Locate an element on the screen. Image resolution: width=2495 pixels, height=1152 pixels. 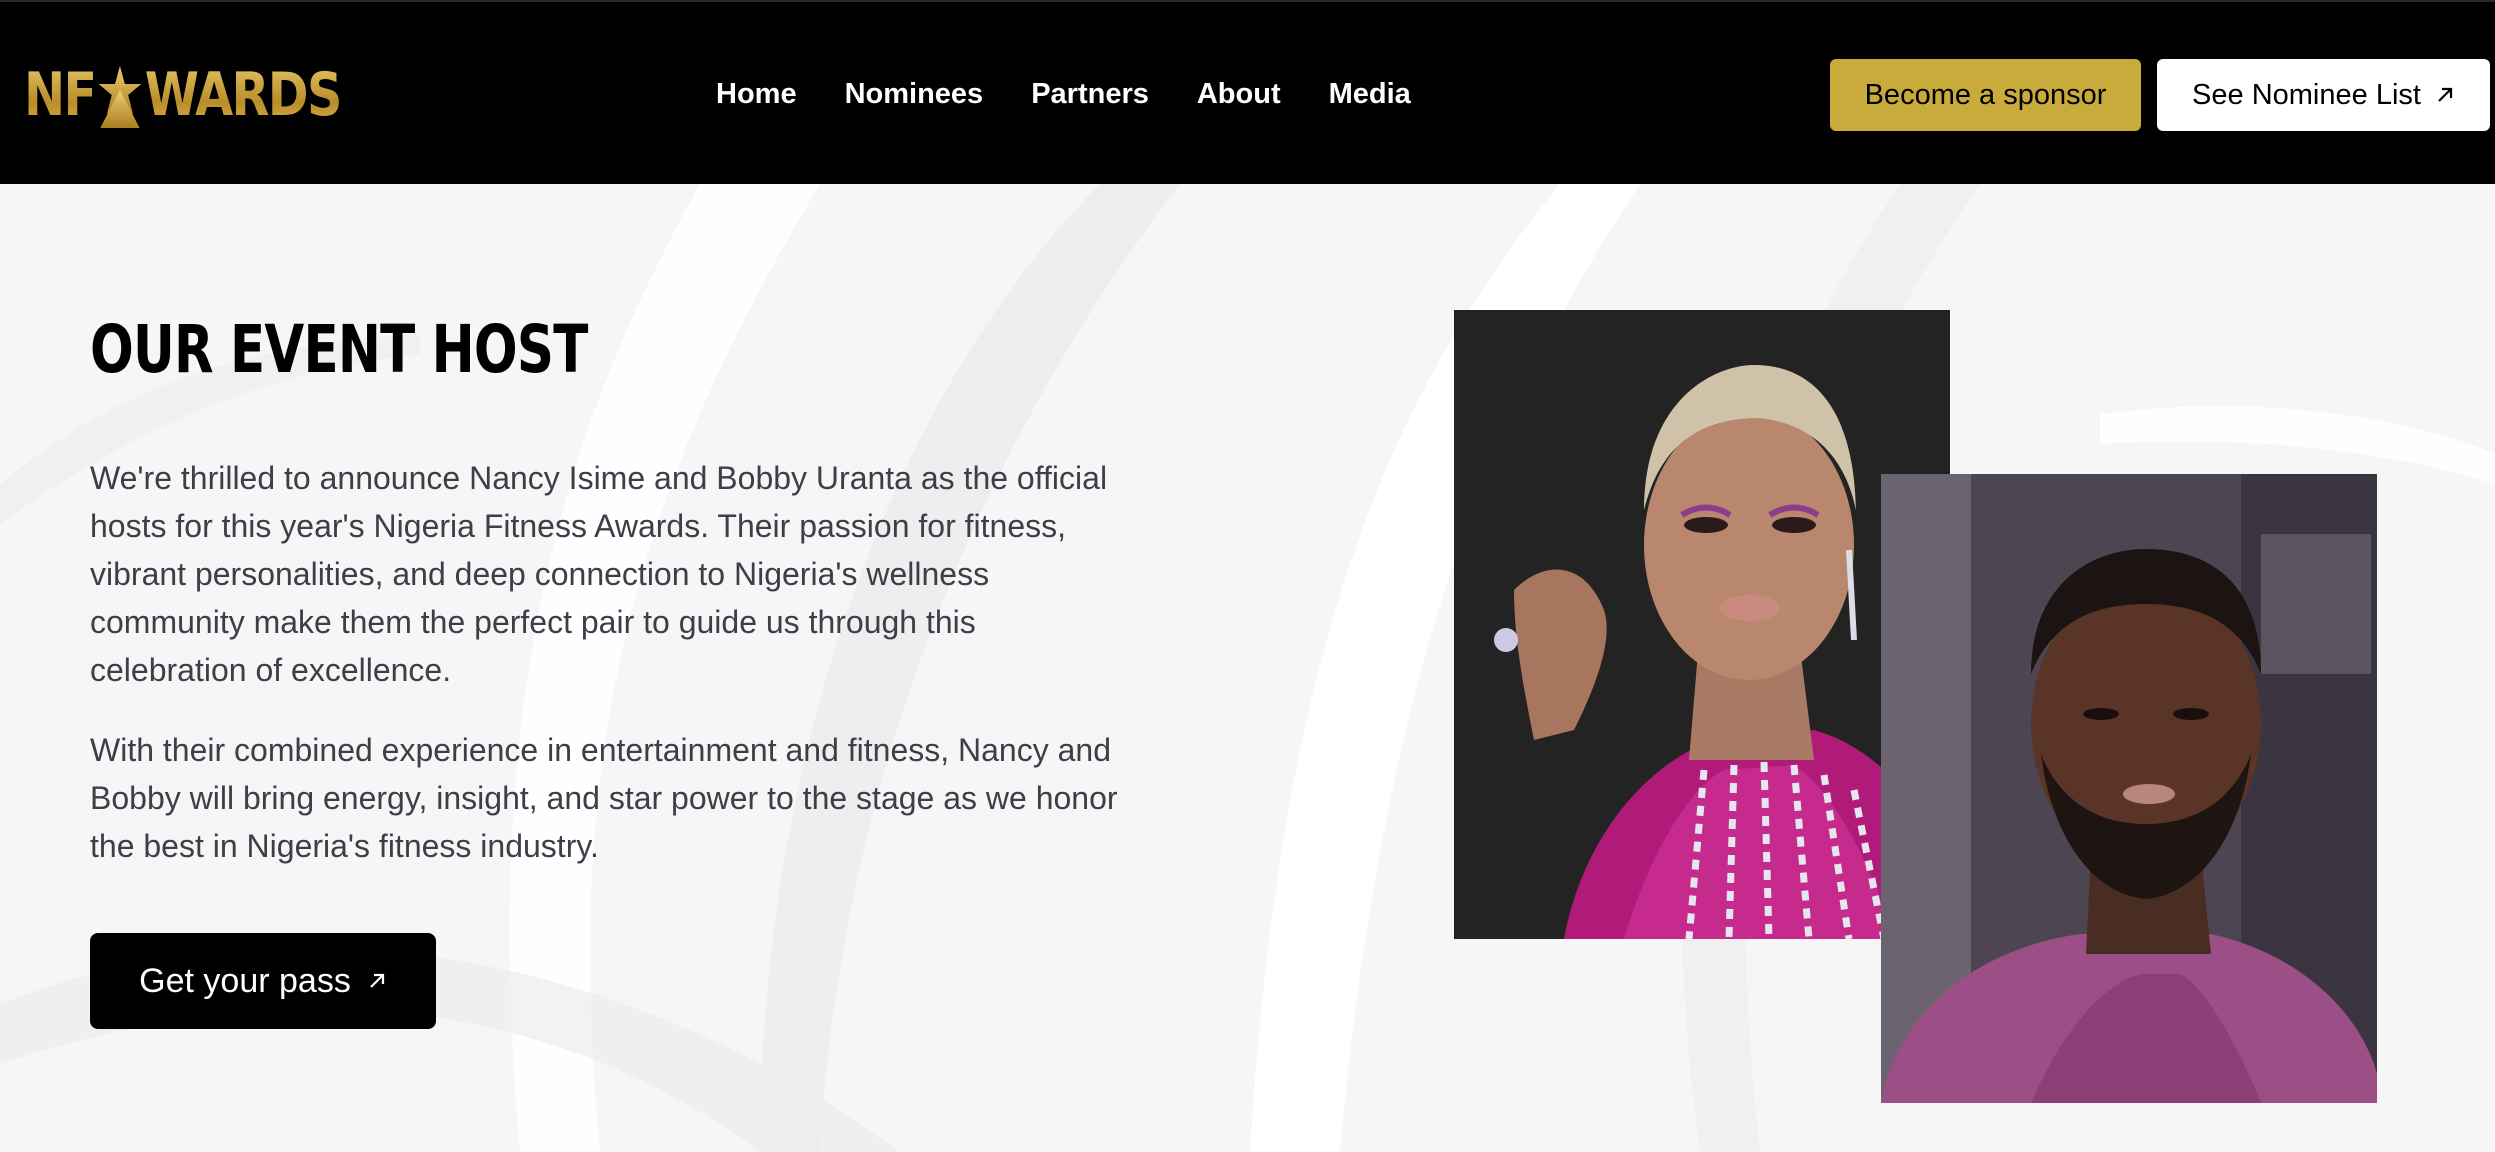
main-nav: Home Nominees Partners About Media is located at coordinates (1087, 94).